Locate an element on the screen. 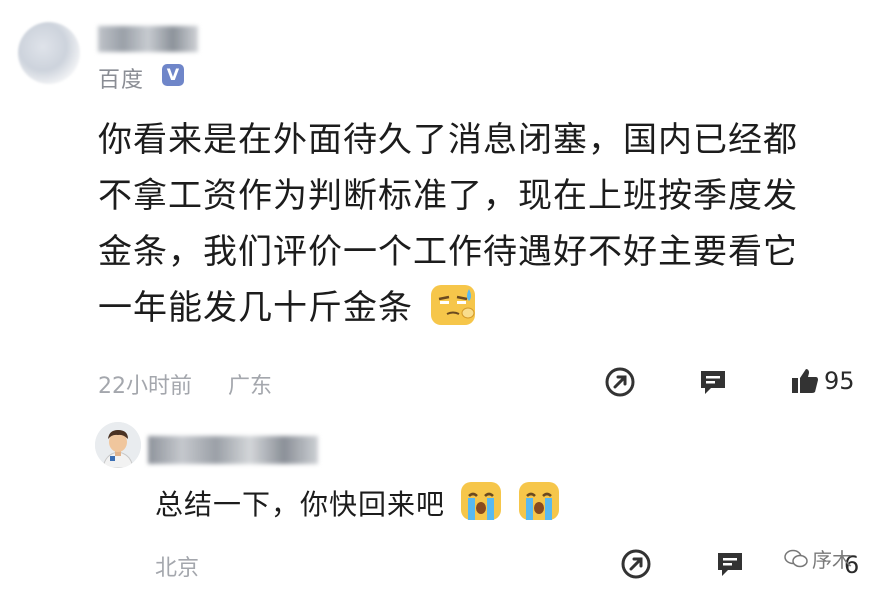  share-button is located at coordinates (620, 384).